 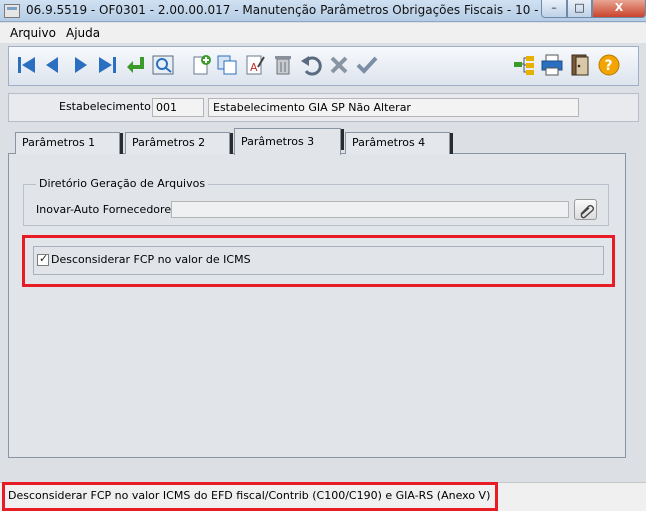 What do you see at coordinates (318, 261) in the screenshot?
I see `highlight-checkbox-frame` at bounding box center [318, 261].